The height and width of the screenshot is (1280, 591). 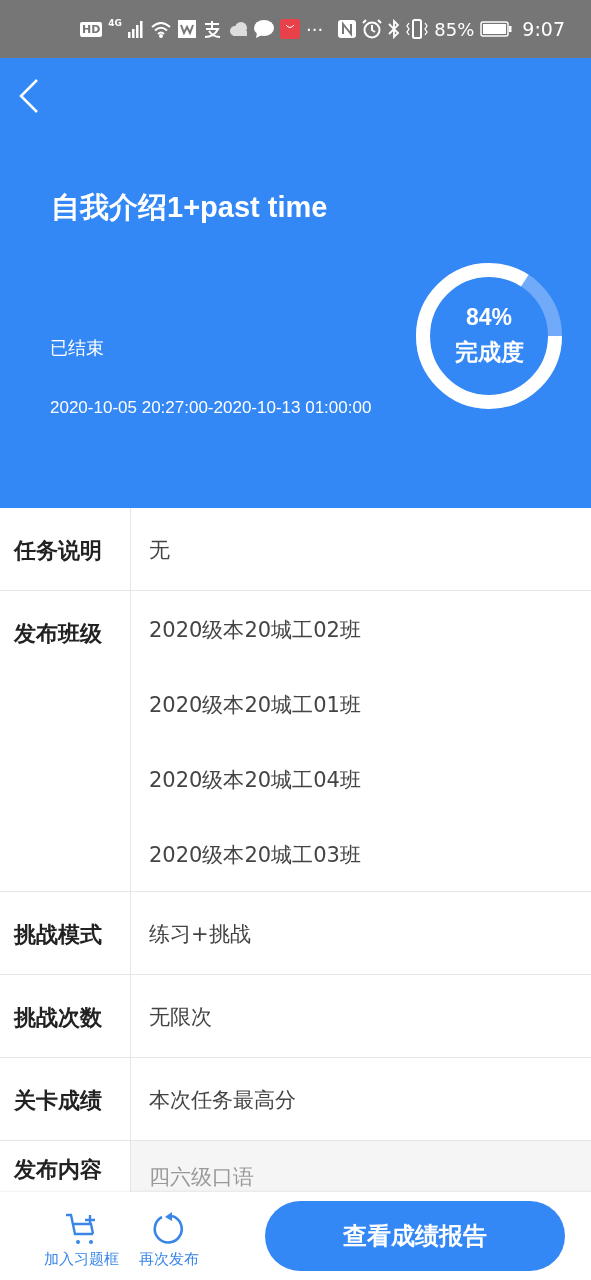 I want to click on completion-label: 完成度, so click(x=489, y=352).